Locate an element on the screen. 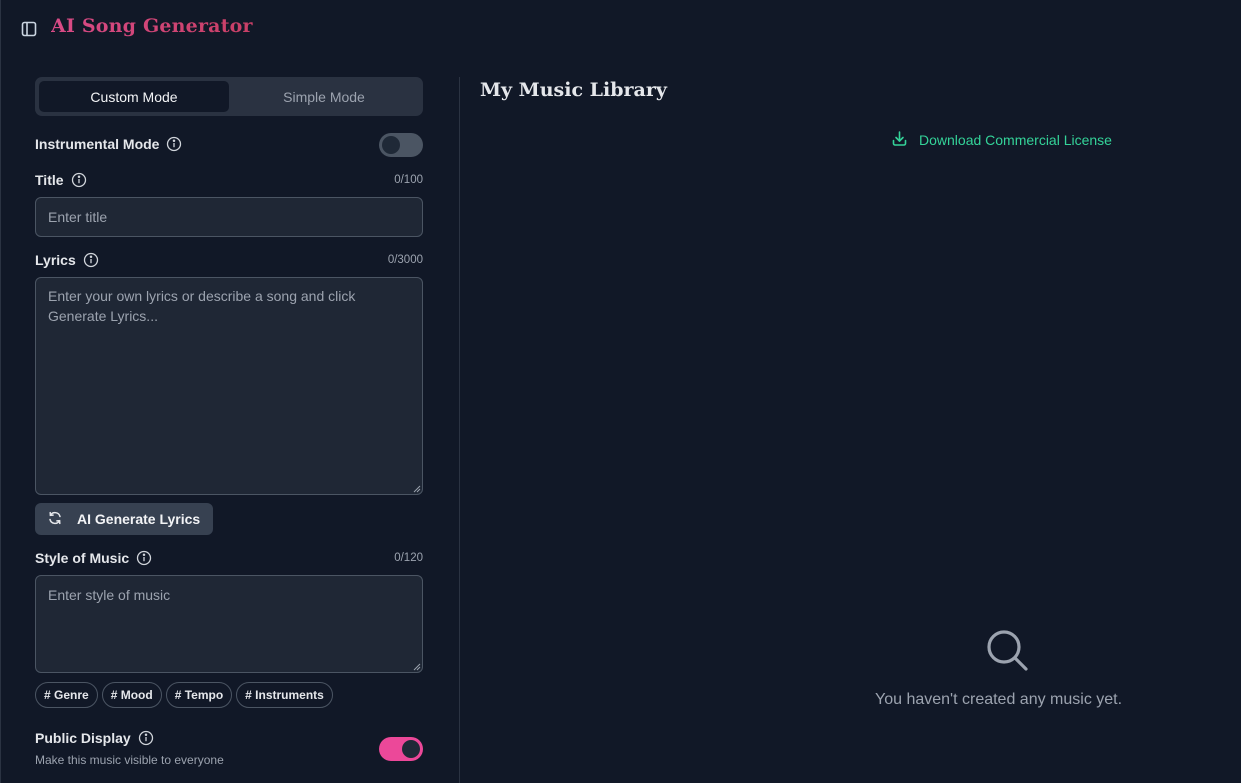 The width and height of the screenshot is (1241, 783). panel-divider is located at coordinates (459, 430).